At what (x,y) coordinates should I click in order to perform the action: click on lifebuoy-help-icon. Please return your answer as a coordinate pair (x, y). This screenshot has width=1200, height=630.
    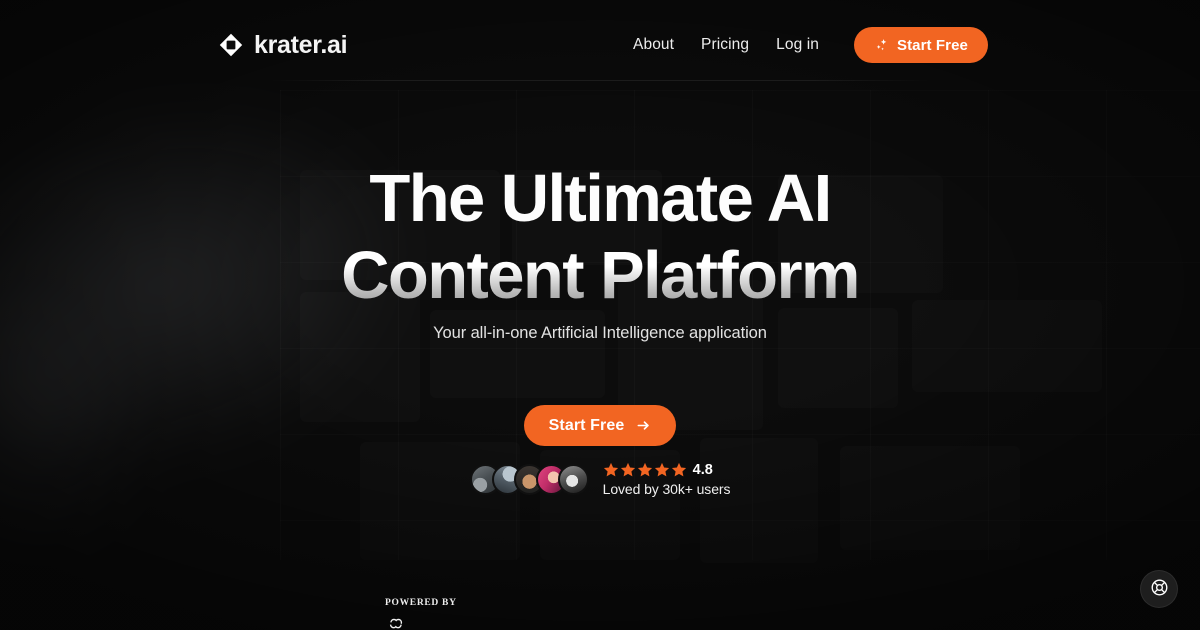
    Looking at the image, I should click on (1159, 589).